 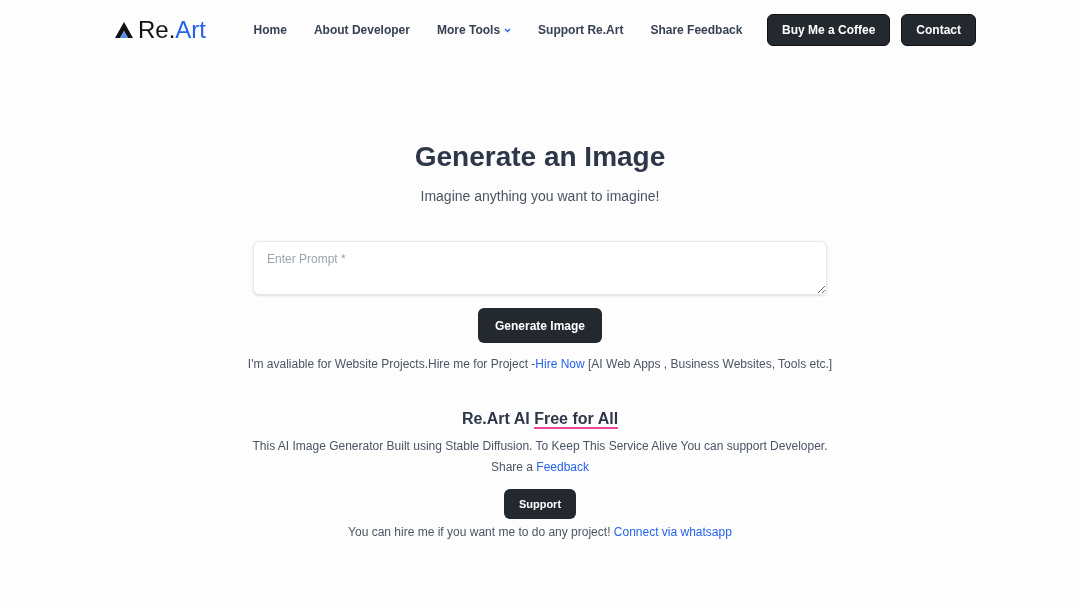 What do you see at coordinates (540, 504) in the screenshot?
I see `support-button: Support` at bounding box center [540, 504].